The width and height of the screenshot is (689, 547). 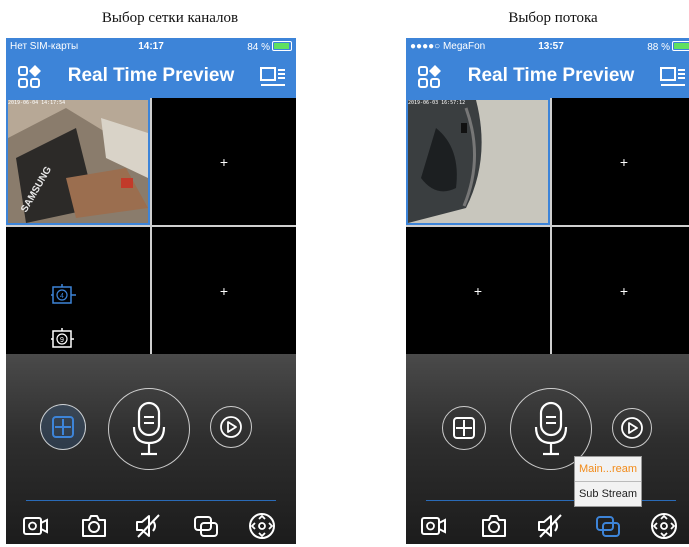 I want to click on video-cell-1: SAMSUNG 2019-06-04 14:17:54, so click(x=78, y=161).